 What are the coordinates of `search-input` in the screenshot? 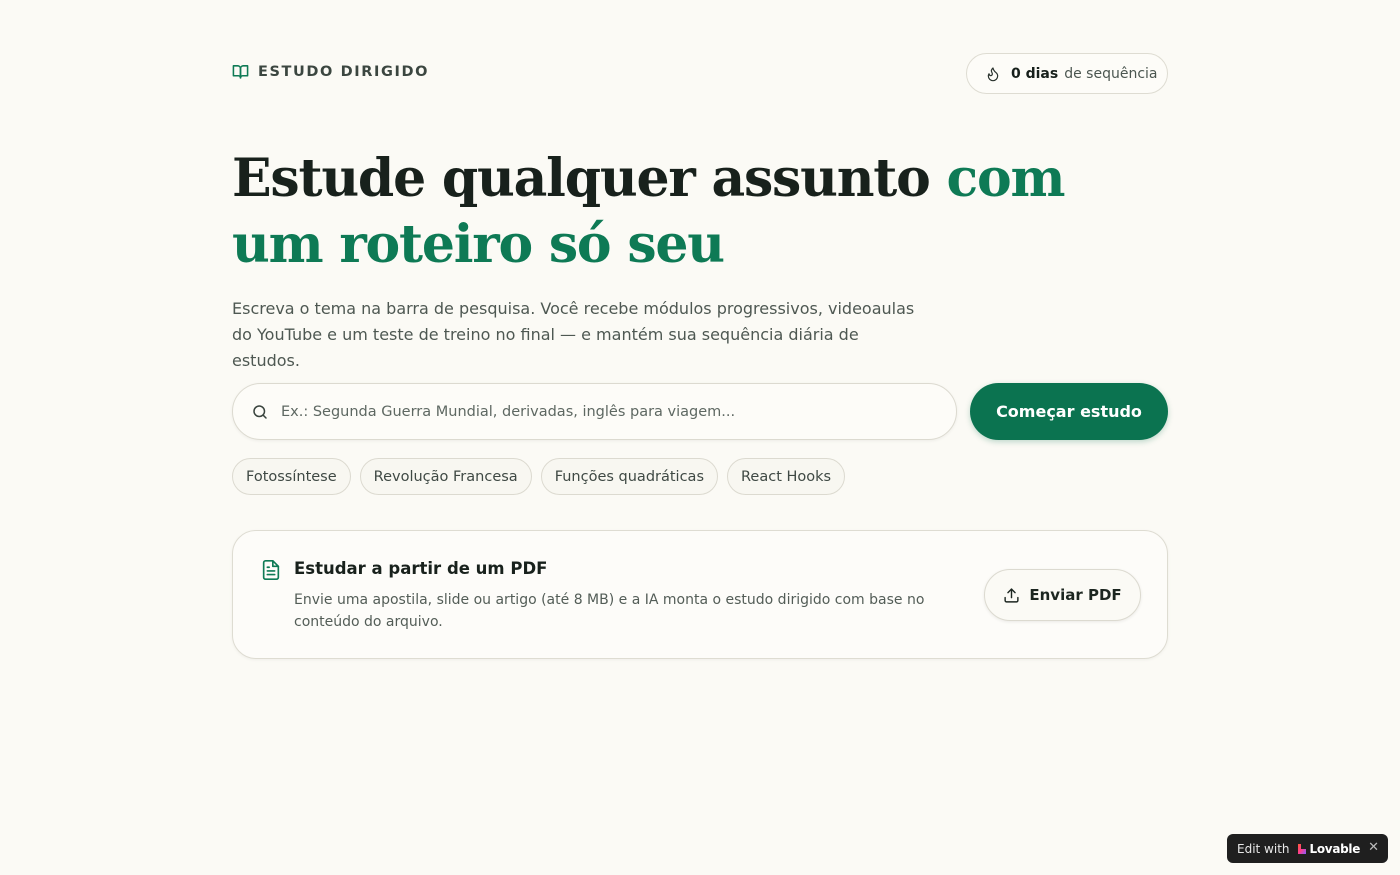 It's located at (601, 411).